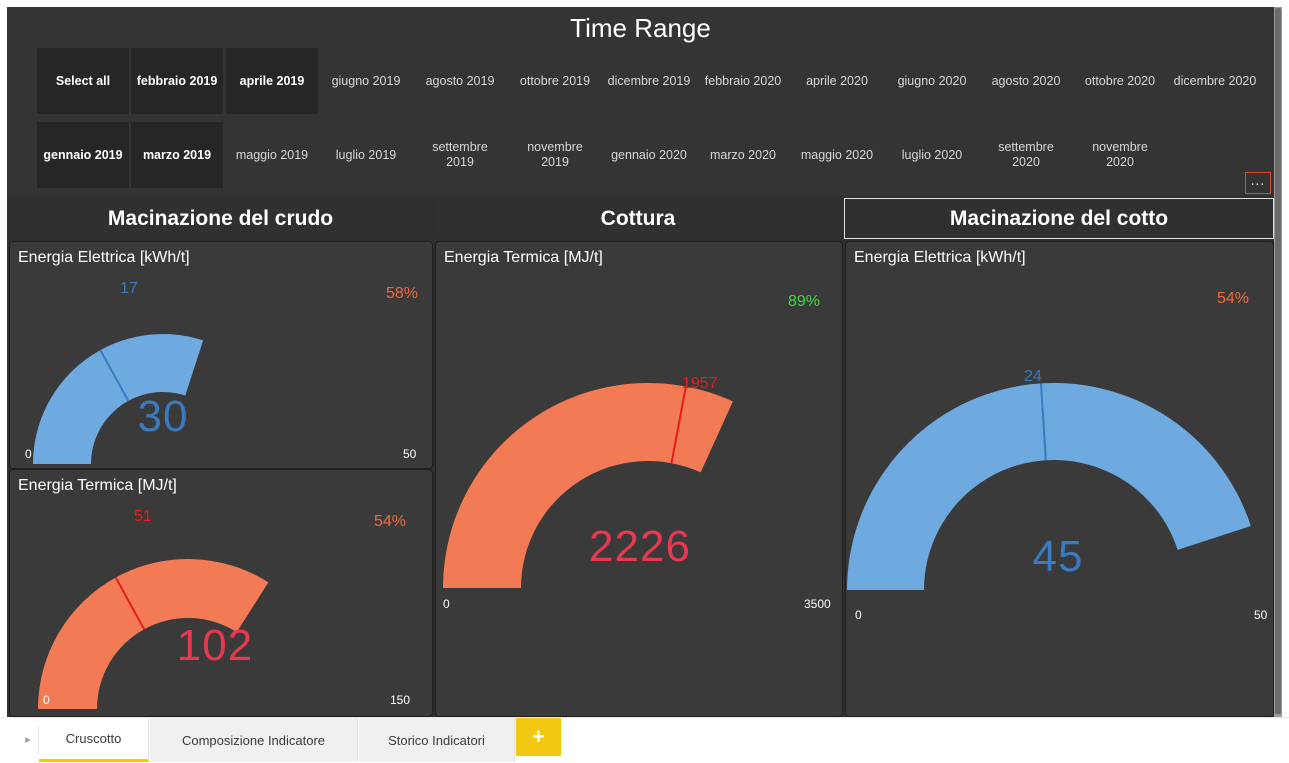 The height and width of the screenshot is (763, 1289). I want to click on slicer-tile: gennaio 2020, so click(649, 155).